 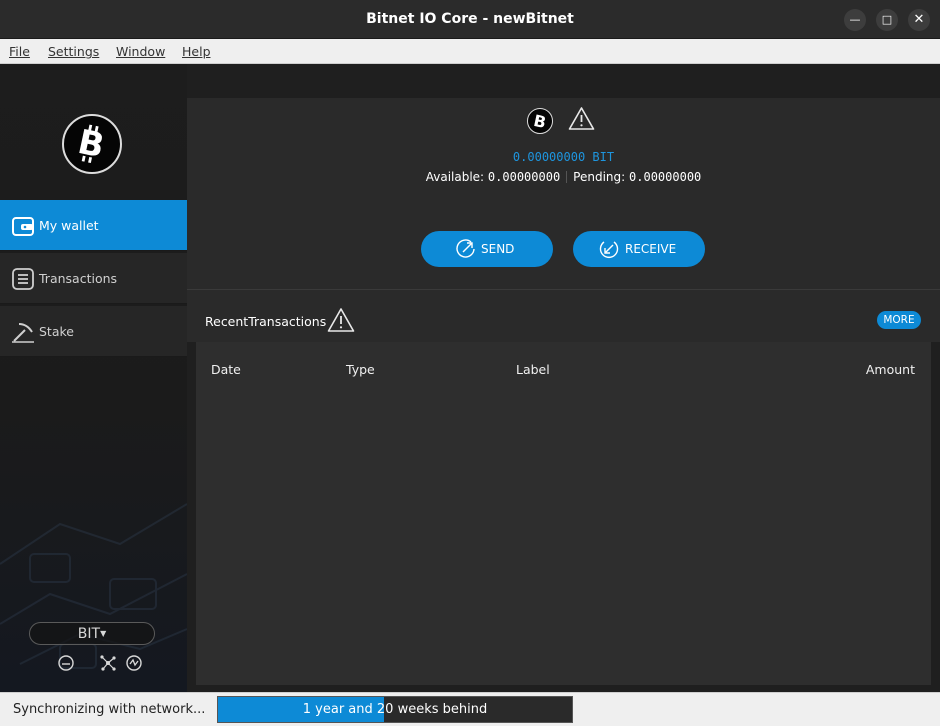 I want to click on sidebar-item-stake: Stake, so click(x=93, y=331).